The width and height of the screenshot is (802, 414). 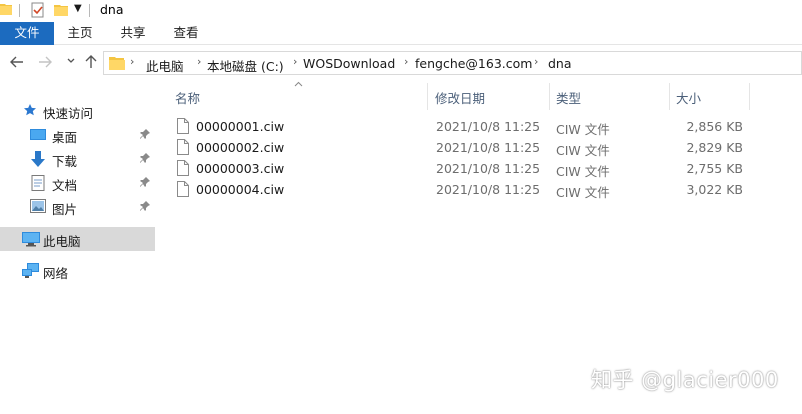 What do you see at coordinates (71, 60) in the screenshot?
I see `chevron-down-icon` at bounding box center [71, 60].